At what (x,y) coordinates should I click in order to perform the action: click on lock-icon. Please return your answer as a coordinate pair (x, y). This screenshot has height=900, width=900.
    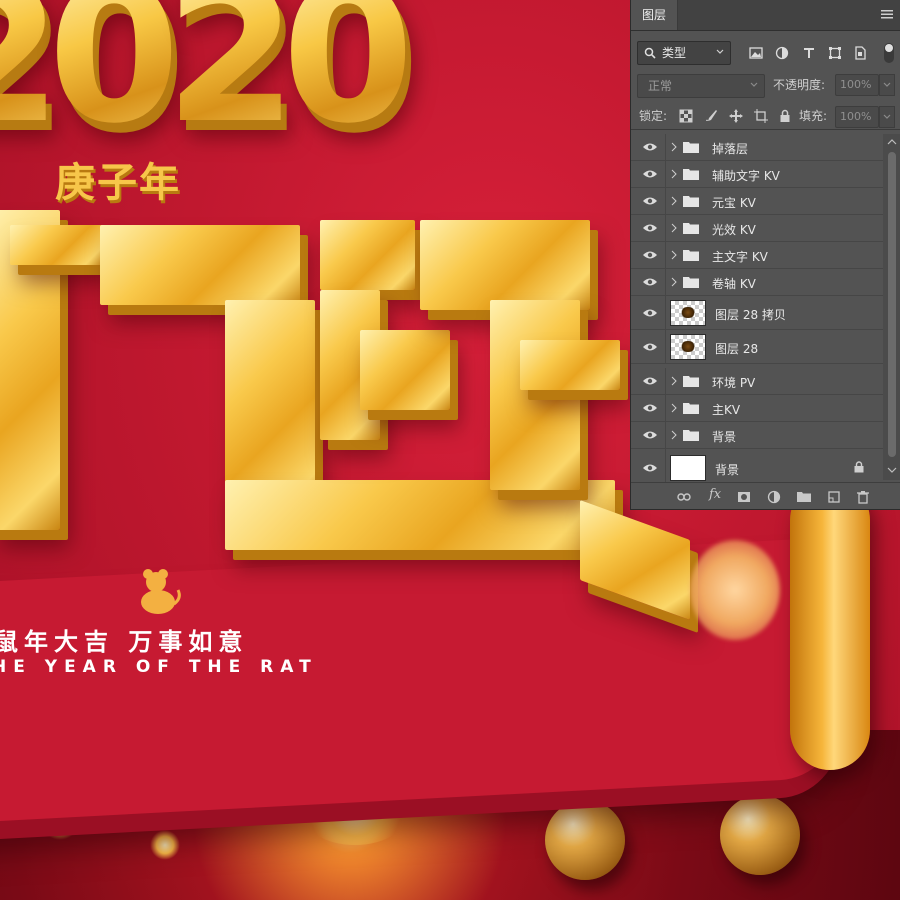
    Looking at the image, I should click on (859, 467).